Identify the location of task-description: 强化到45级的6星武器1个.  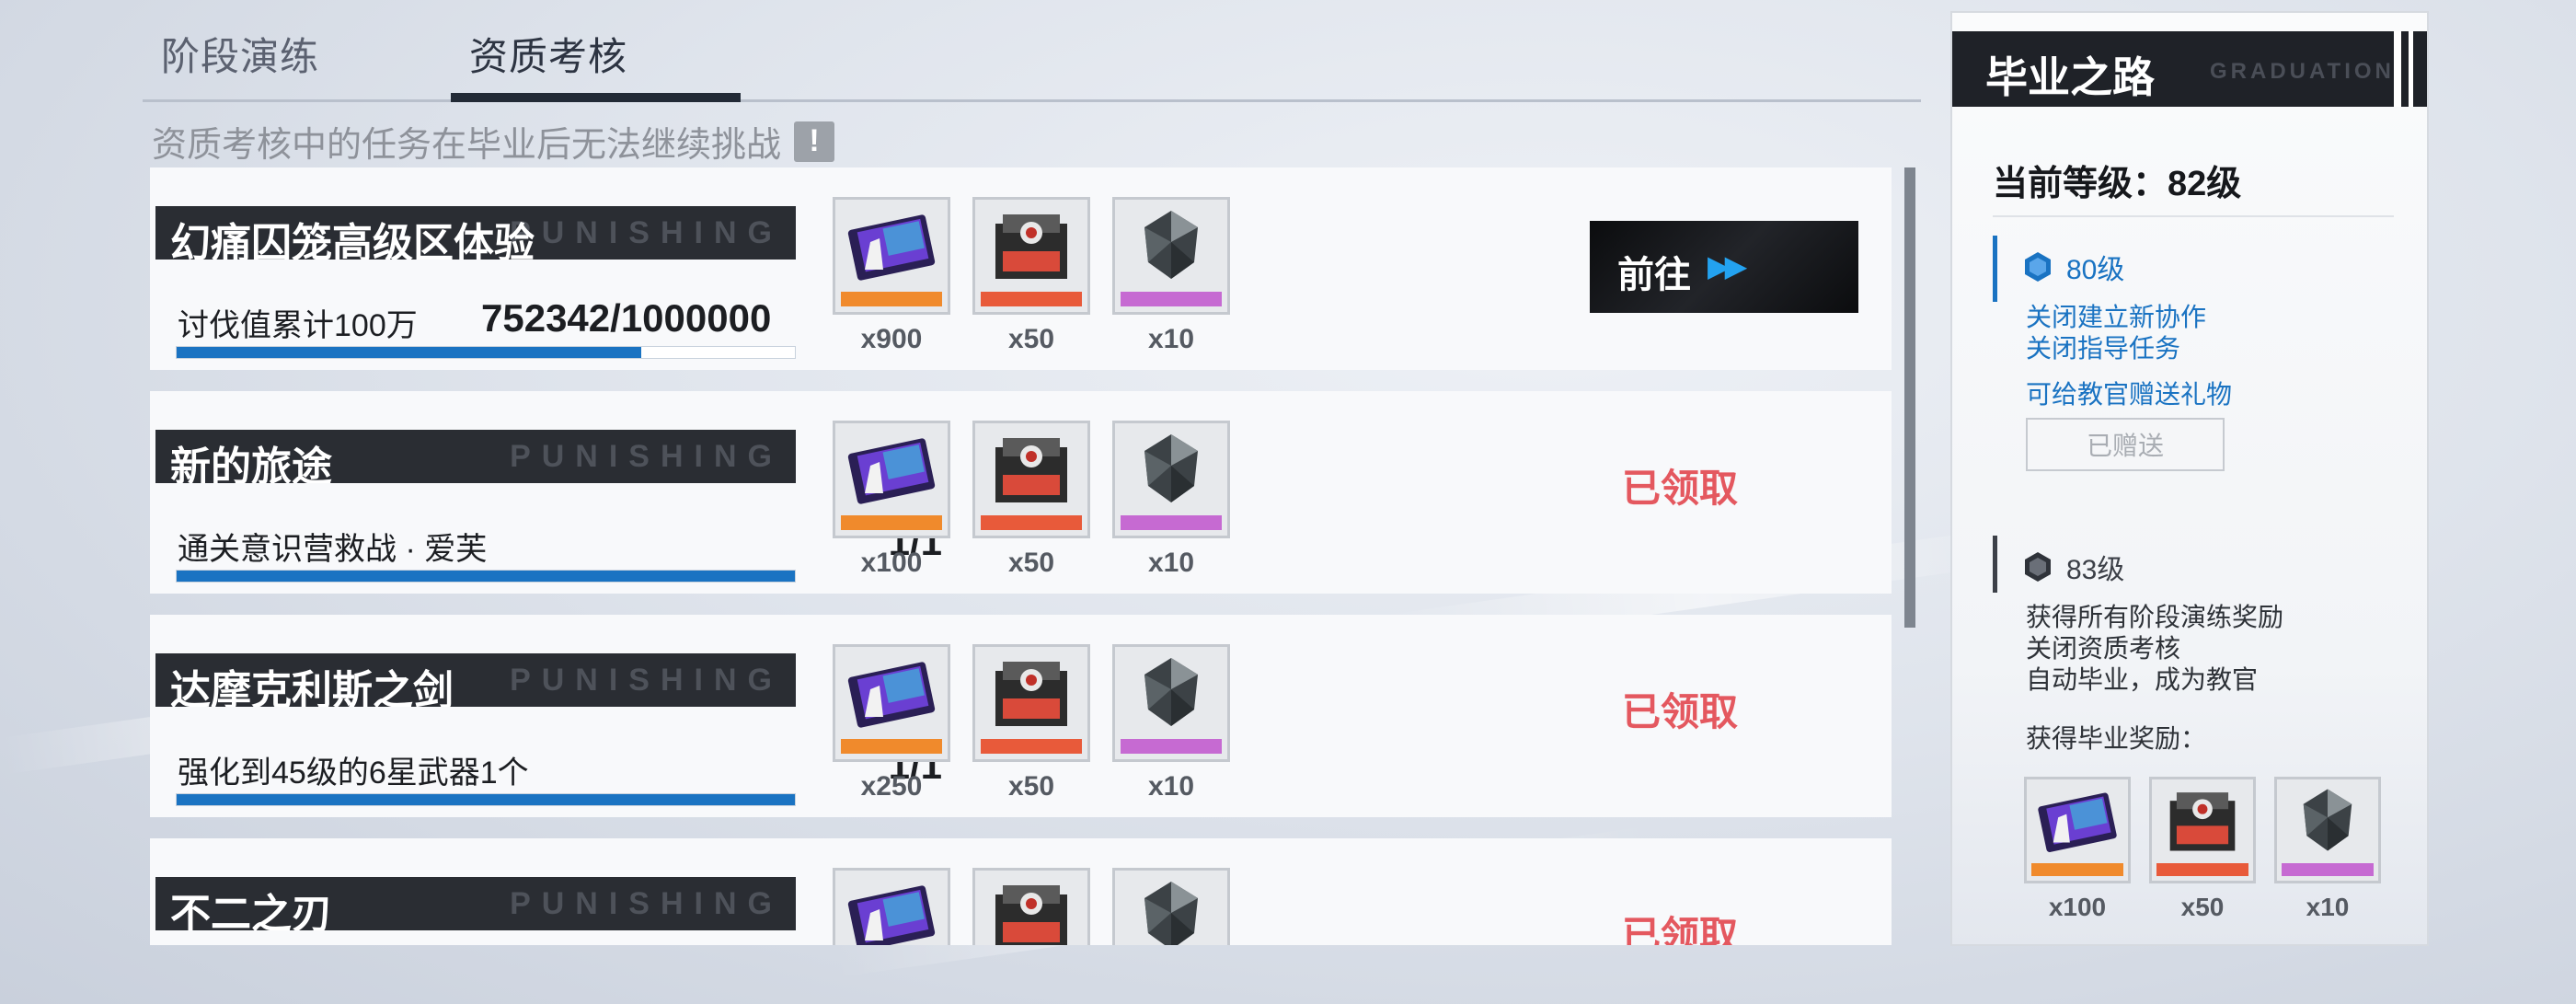
(353, 773).